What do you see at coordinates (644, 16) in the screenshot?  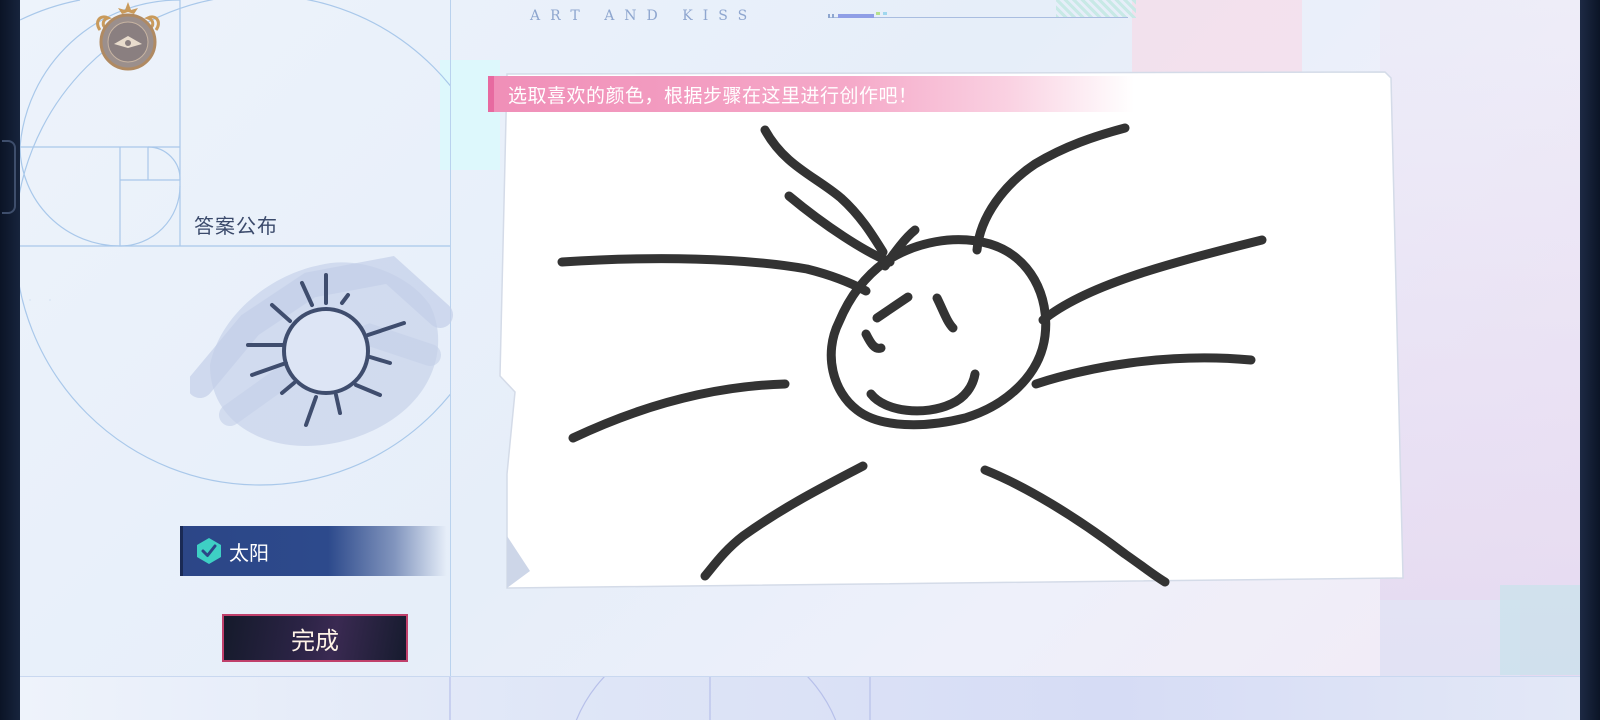 I see `brand-header: ART AND KISS` at bounding box center [644, 16].